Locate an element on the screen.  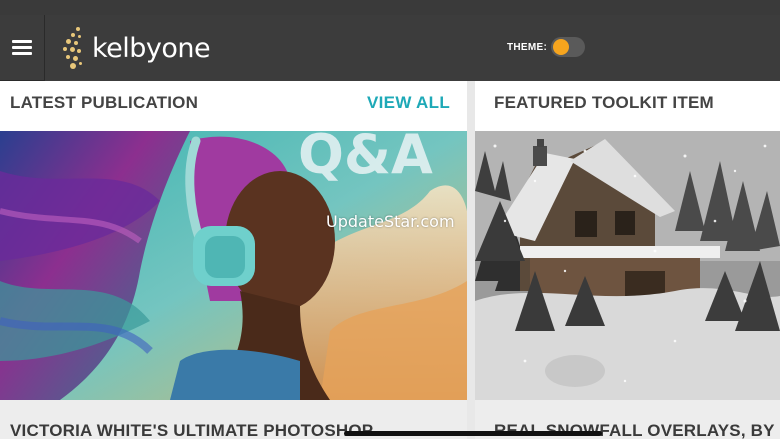
watermark-text: UpdateStar.com is located at coordinates (390, 221).